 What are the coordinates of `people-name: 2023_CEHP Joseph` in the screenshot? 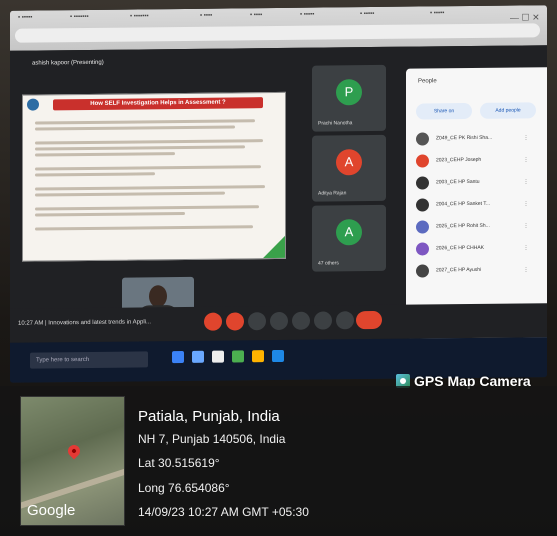 It's located at (459, 160).